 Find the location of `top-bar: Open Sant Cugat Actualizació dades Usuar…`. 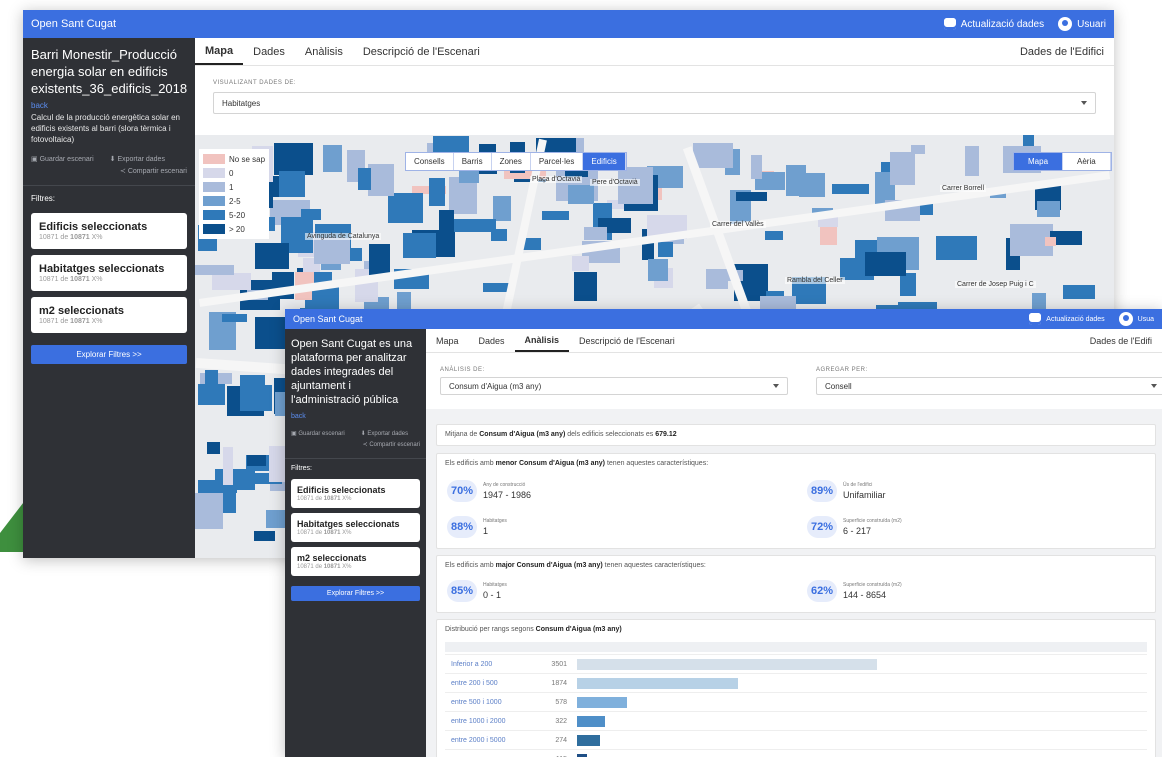

top-bar: Open Sant Cugat Actualizació dades Usuar… is located at coordinates (568, 24).